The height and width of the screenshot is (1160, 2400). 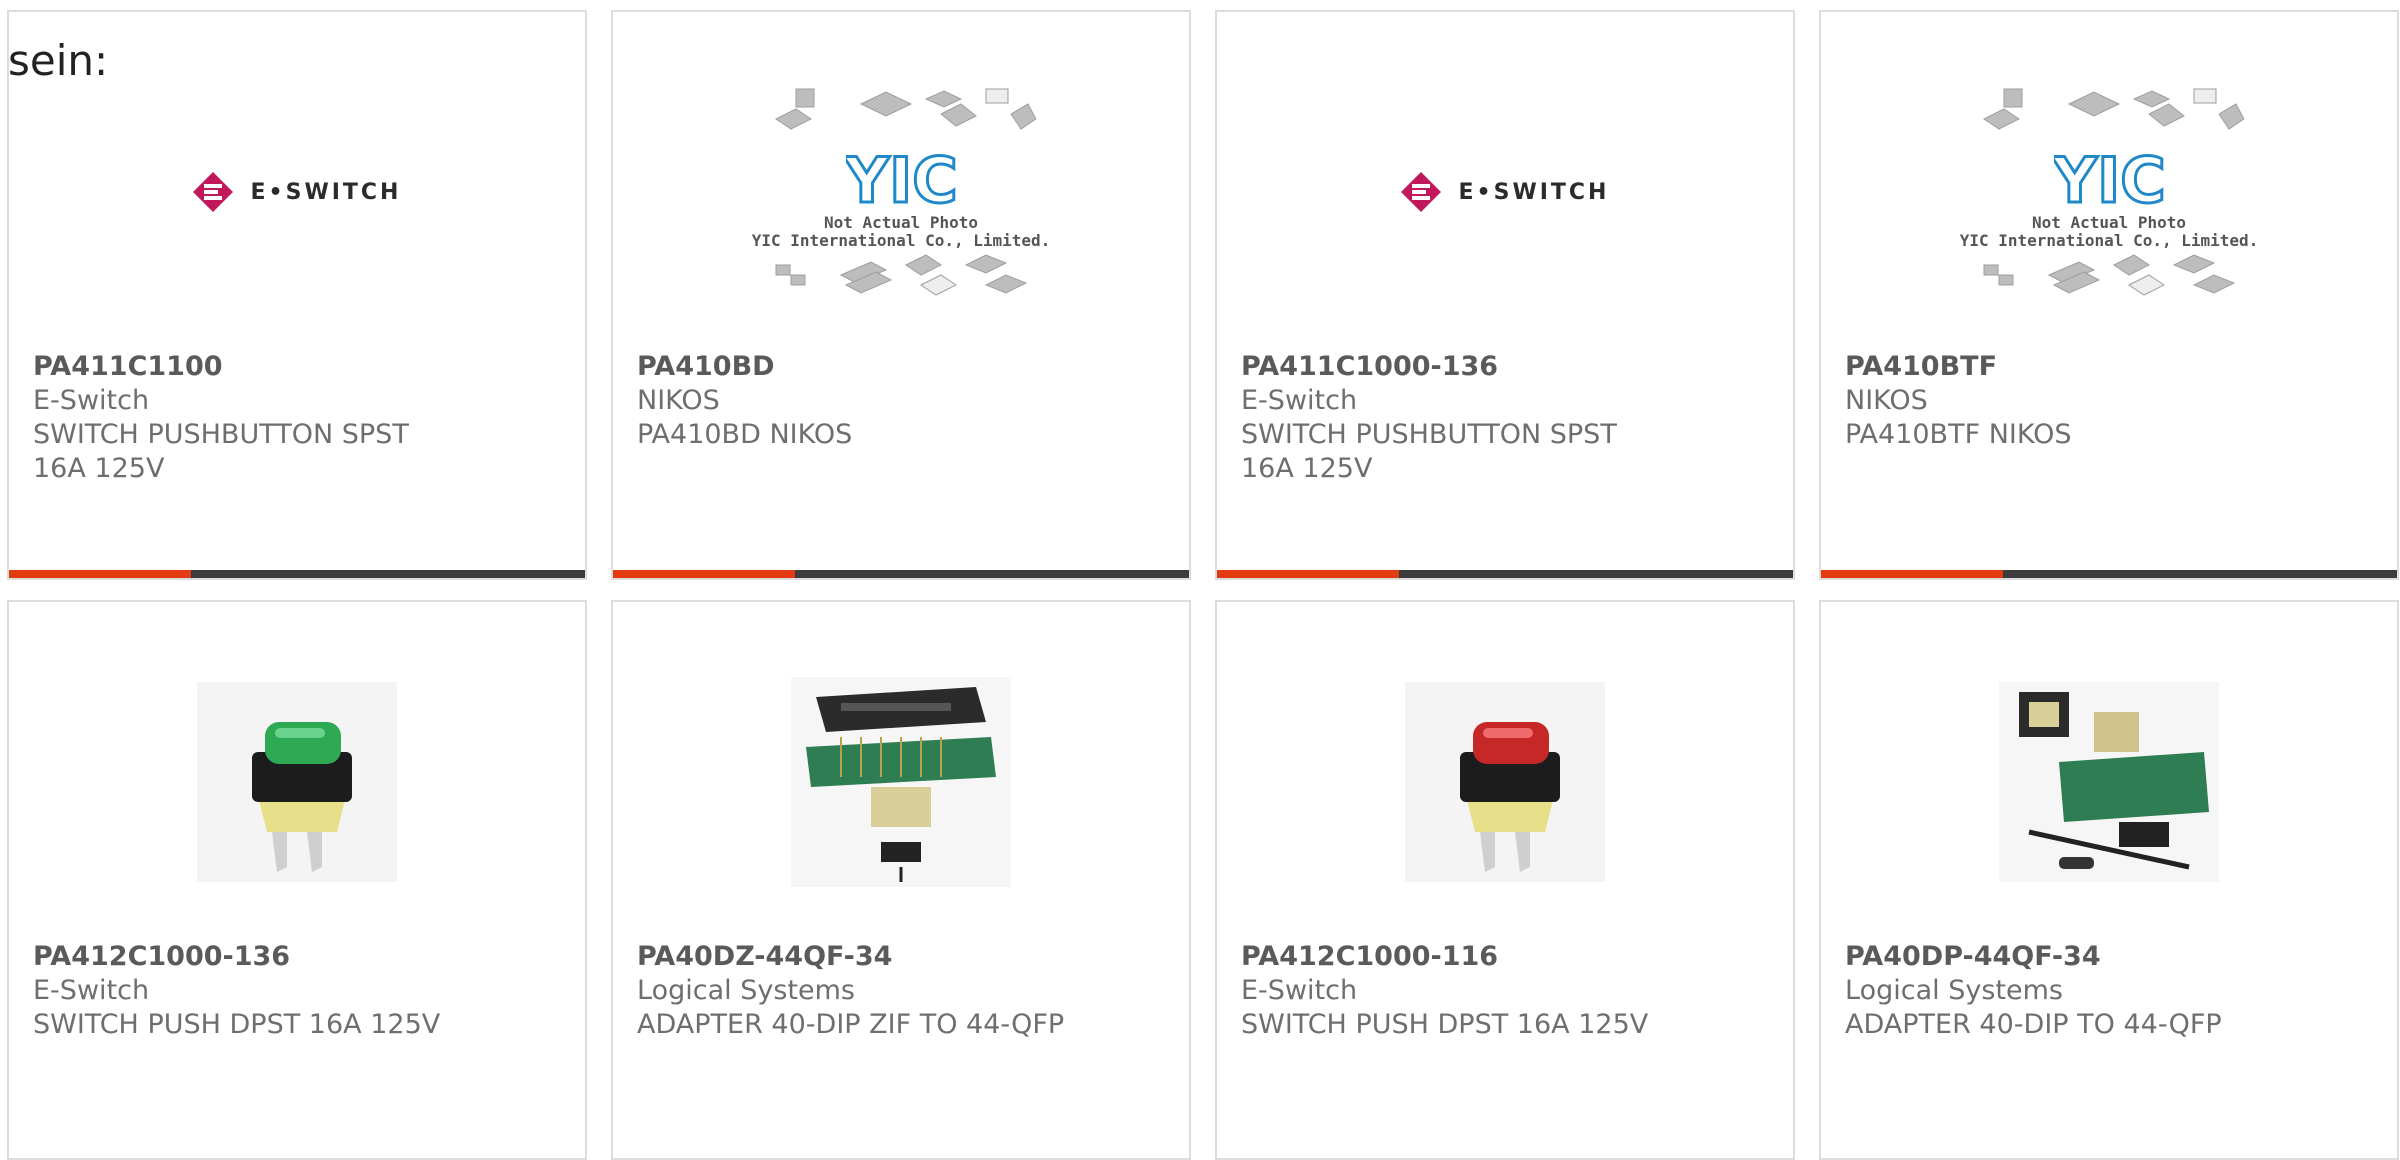 I want to click on part-number-link: PA40DZ-44QF-34, so click(x=853, y=957).